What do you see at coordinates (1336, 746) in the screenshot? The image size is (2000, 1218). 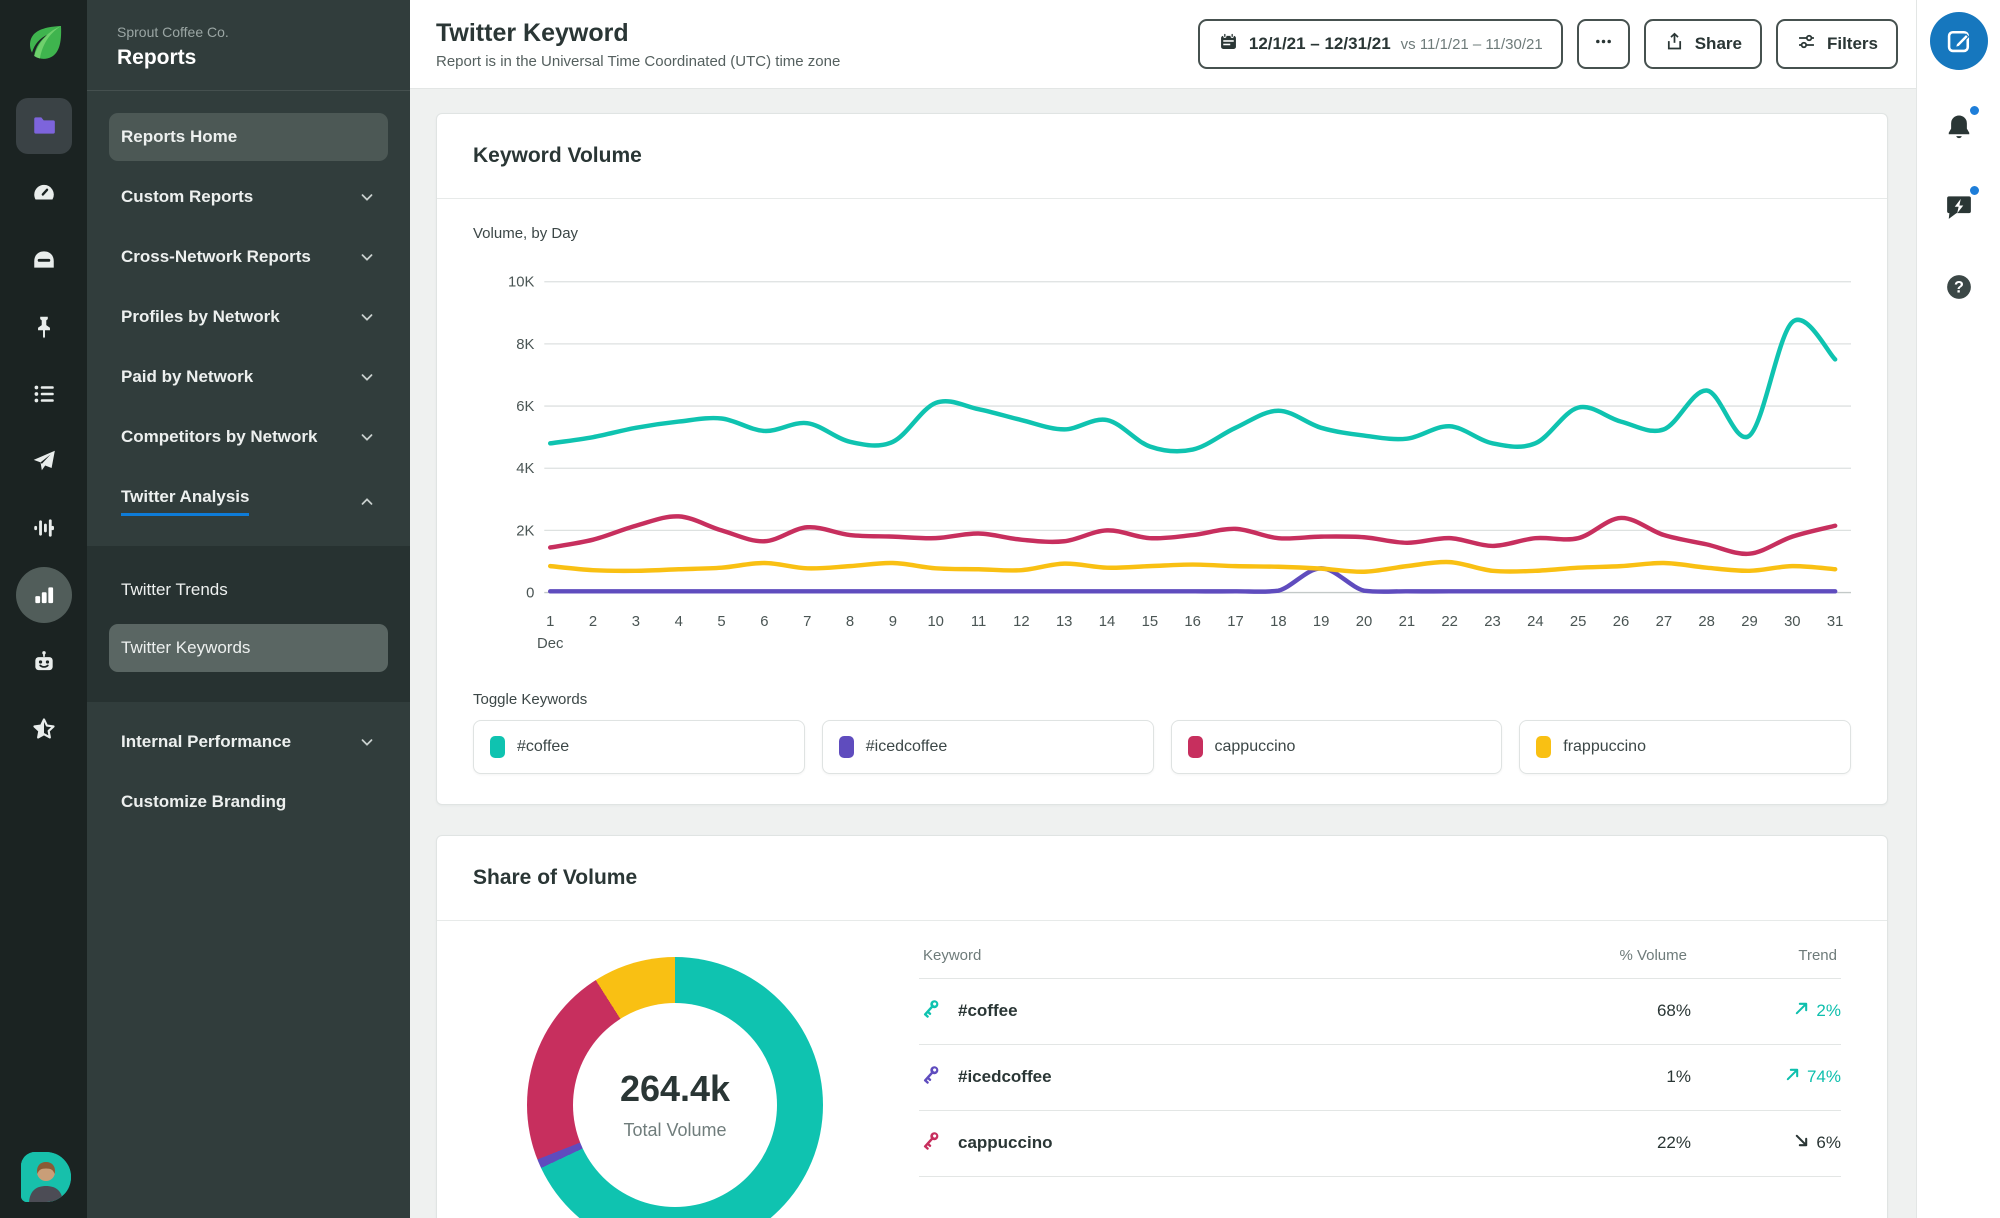 I see `keyword-toggle-cappuccino: cappuccino` at bounding box center [1336, 746].